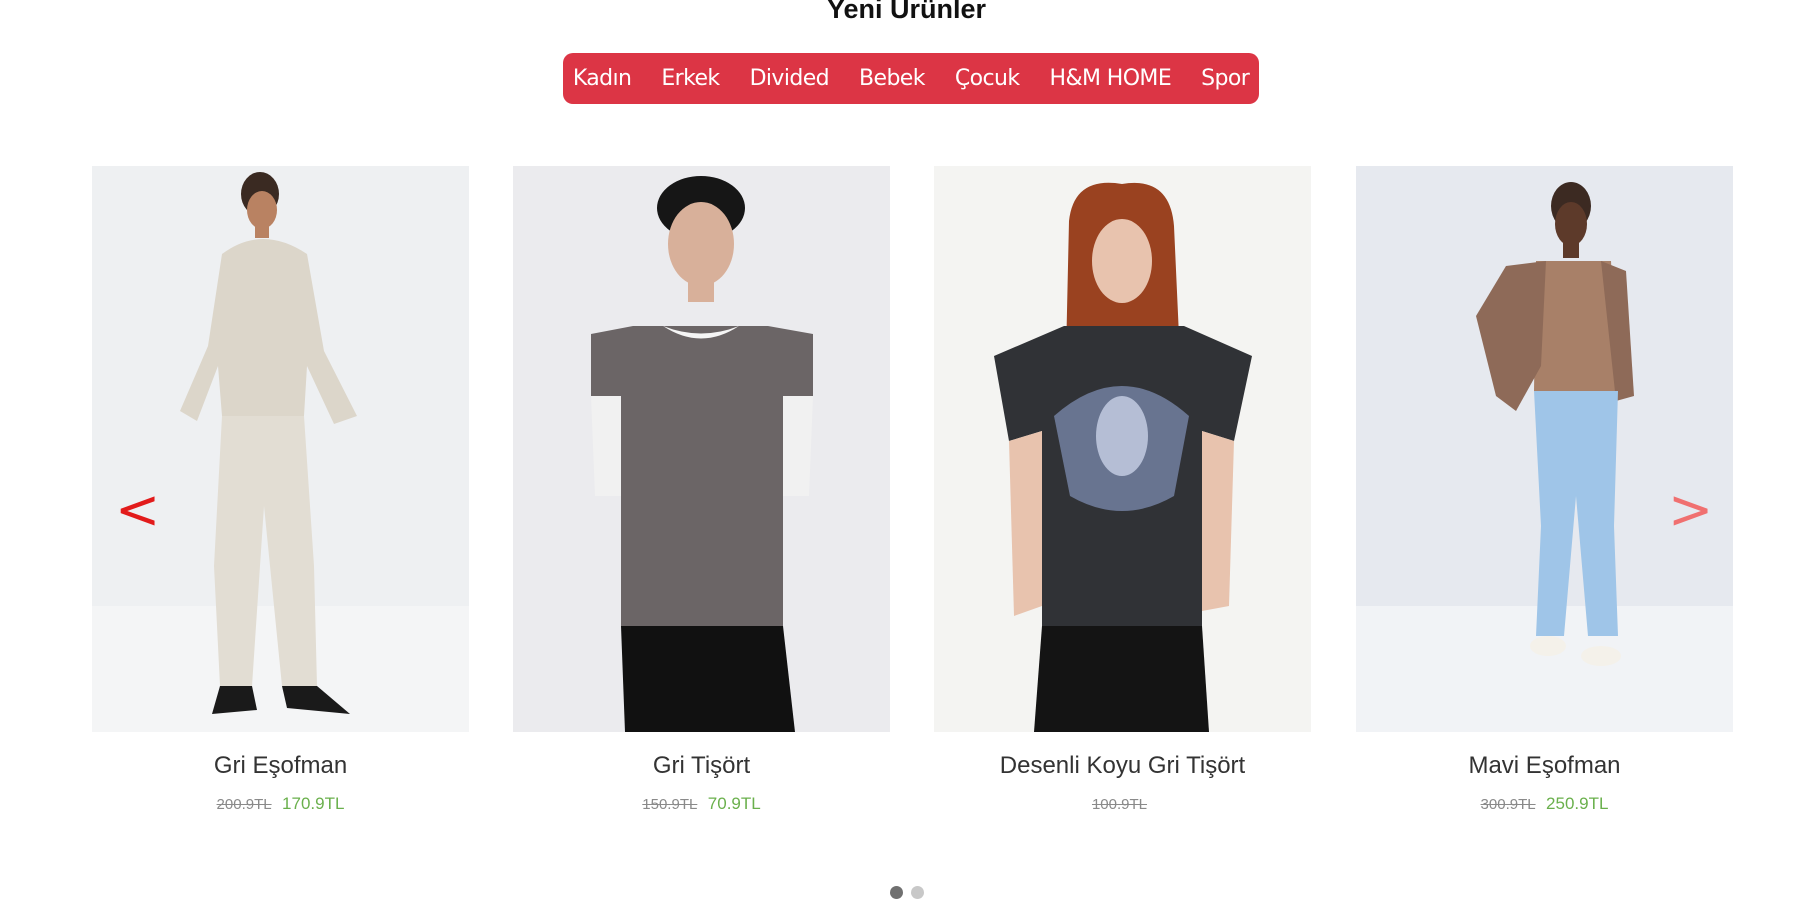  What do you see at coordinates (280, 804) in the screenshot?
I see `product-prices: 200.9TL 170.9TL` at bounding box center [280, 804].